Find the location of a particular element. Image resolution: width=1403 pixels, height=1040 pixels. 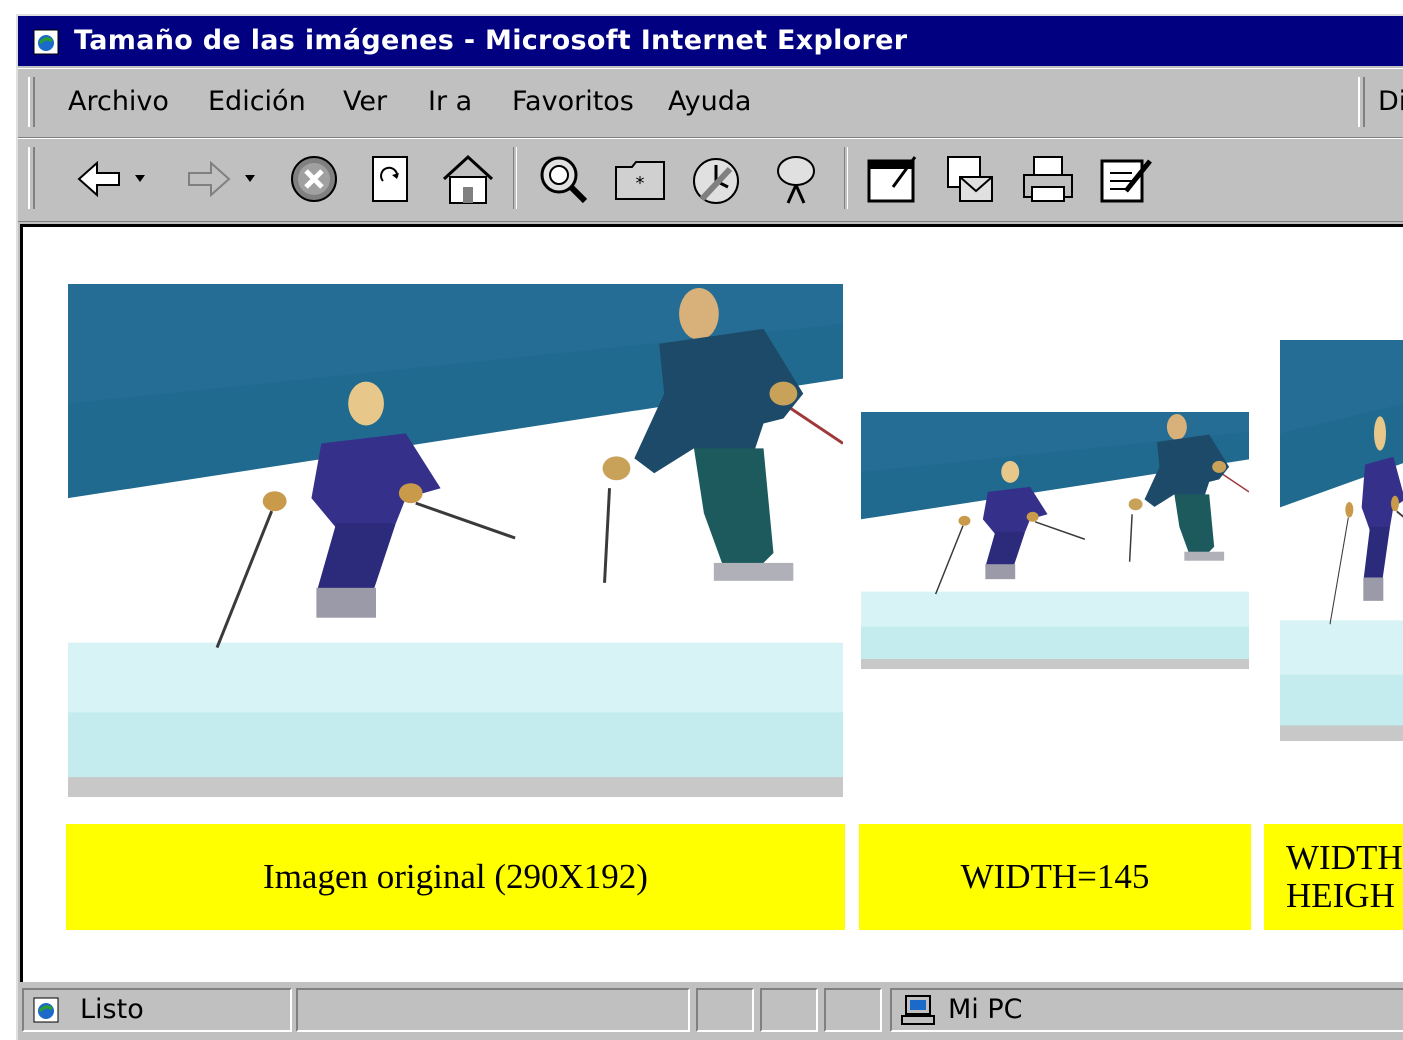

history-icon is located at coordinates (718, 181).